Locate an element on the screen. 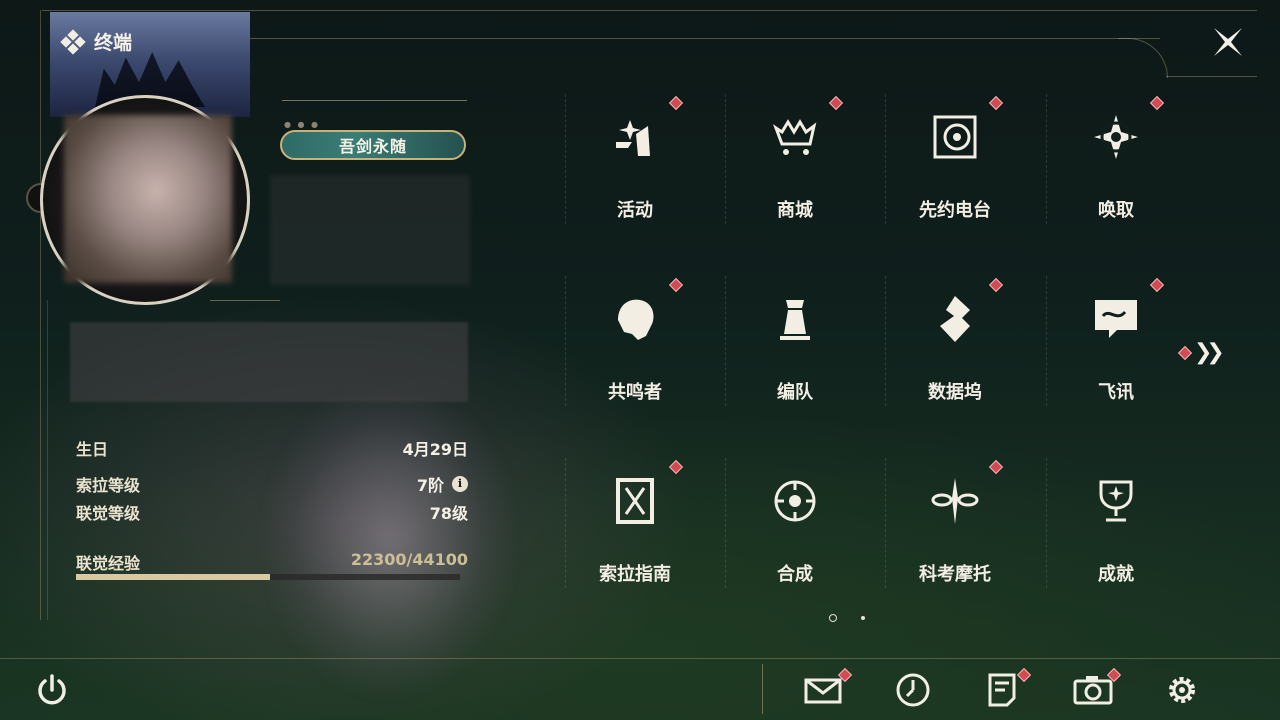 Image resolution: width=1280 pixels, height=720 pixels. union-exp-label: 联觉经验 is located at coordinates (108, 563).